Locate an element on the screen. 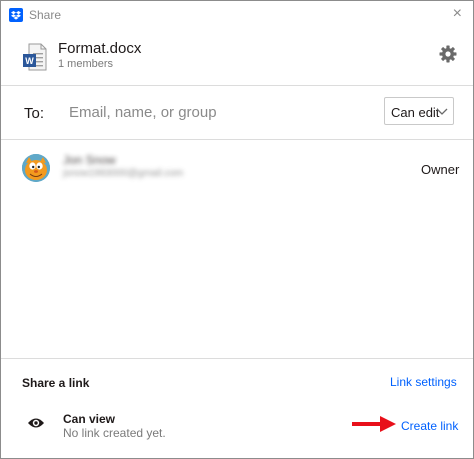 This screenshot has width=474, height=459. to-label: To: is located at coordinates (34, 113).